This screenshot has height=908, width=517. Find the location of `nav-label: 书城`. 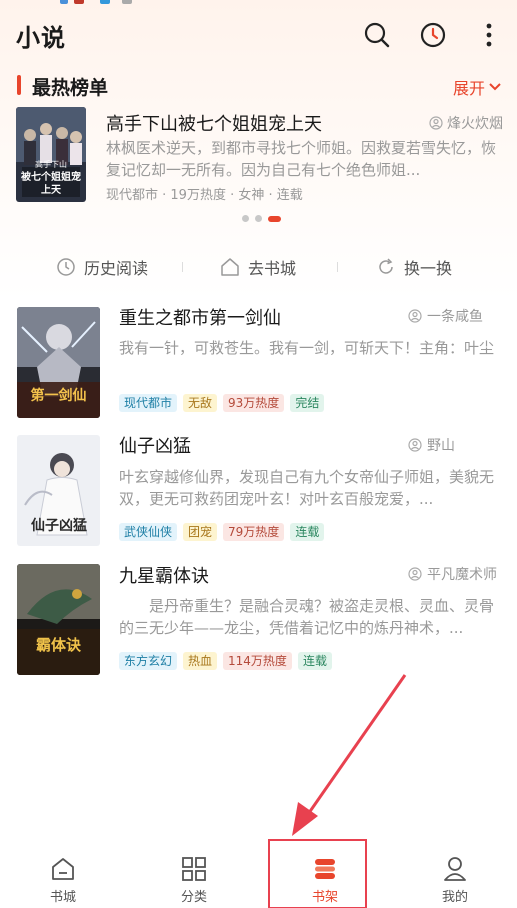

nav-label: 书城 is located at coordinates (62, 897).